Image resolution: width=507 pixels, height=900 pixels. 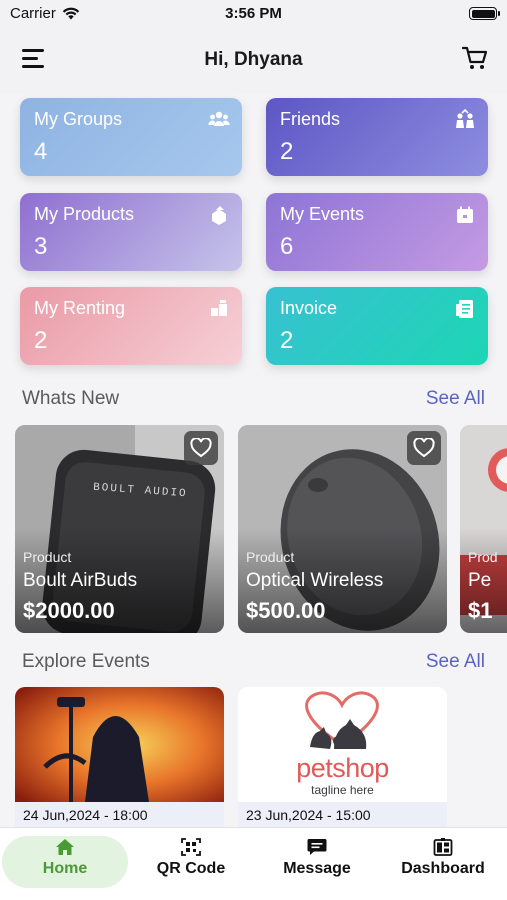 What do you see at coordinates (80, 308) in the screenshot?
I see `stat-card-label: My Renting` at bounding box center [80, 308].